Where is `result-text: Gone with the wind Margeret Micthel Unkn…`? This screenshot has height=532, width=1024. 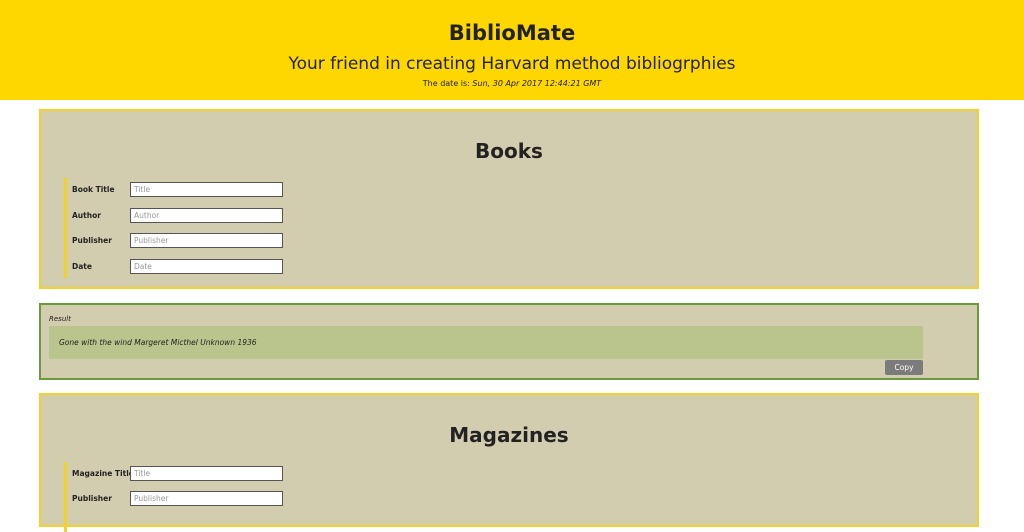 result-text: Gone with the wind Margeret Micthel Unkn… is located at coordinates (158, 342).